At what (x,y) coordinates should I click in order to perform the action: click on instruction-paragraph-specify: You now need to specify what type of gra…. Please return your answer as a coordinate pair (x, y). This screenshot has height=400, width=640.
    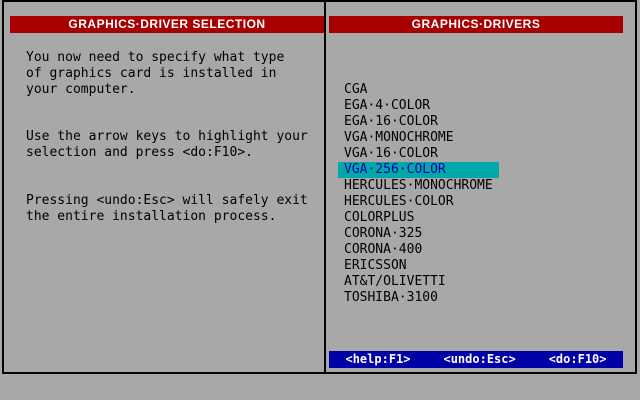
    Looking at the image, I should click on (155, 73).